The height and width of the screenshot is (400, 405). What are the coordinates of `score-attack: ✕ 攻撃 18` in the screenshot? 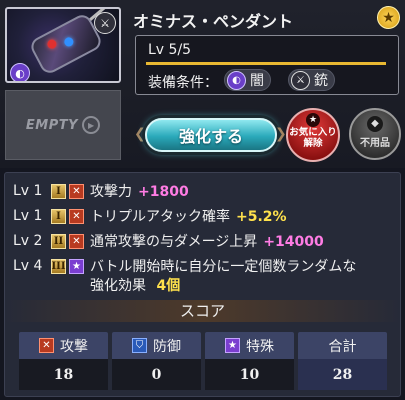 It's located at (63, 362).